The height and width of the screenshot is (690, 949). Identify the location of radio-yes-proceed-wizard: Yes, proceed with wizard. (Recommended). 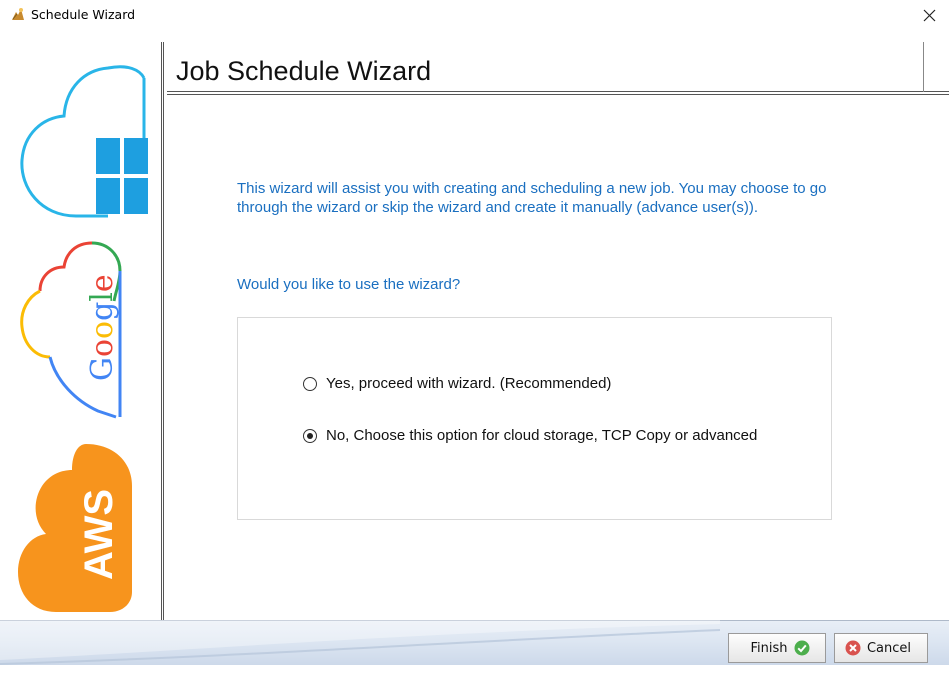
(457, 383).